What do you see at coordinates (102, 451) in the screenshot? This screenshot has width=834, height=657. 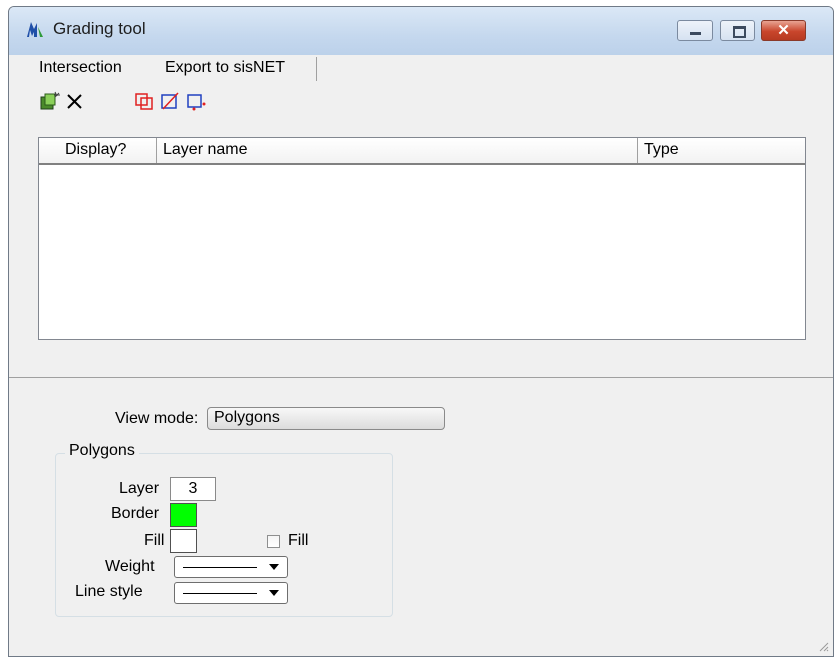 I see `polygons-group-title: Polygons` at bounding box center [102, 451].